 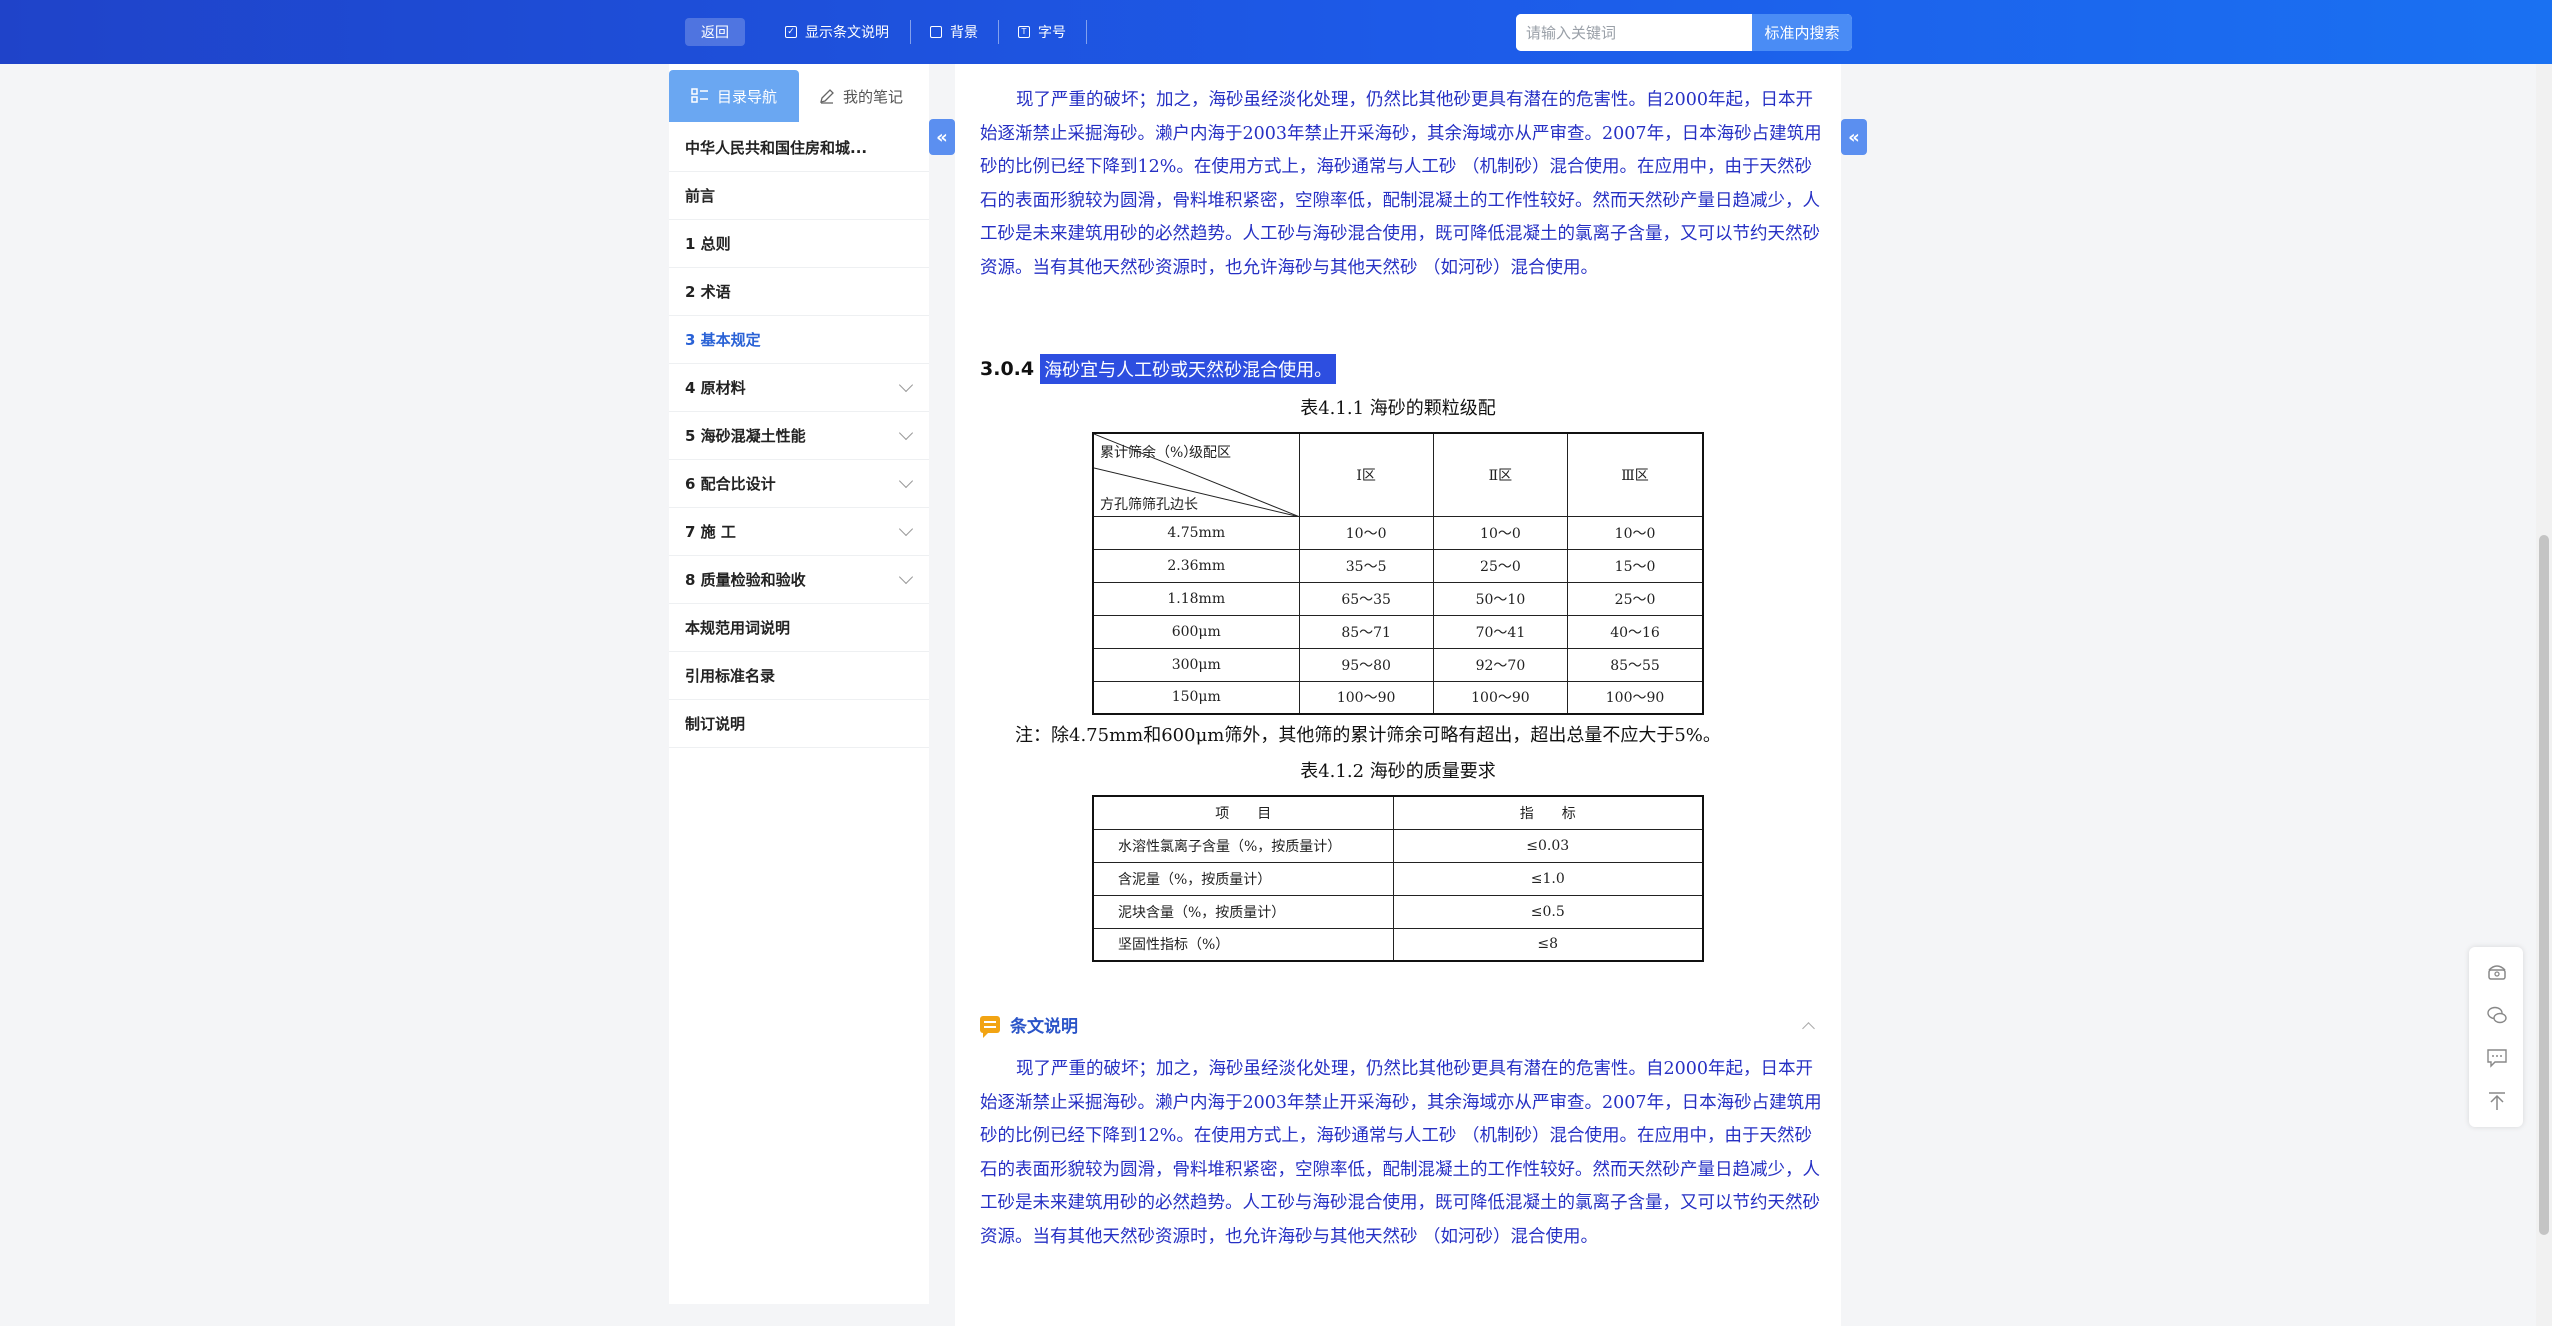 What do you see at coordinates (2497, 1015) in the screenshot?
I see `wechat-icon` at bounding box center [2497, 1015].